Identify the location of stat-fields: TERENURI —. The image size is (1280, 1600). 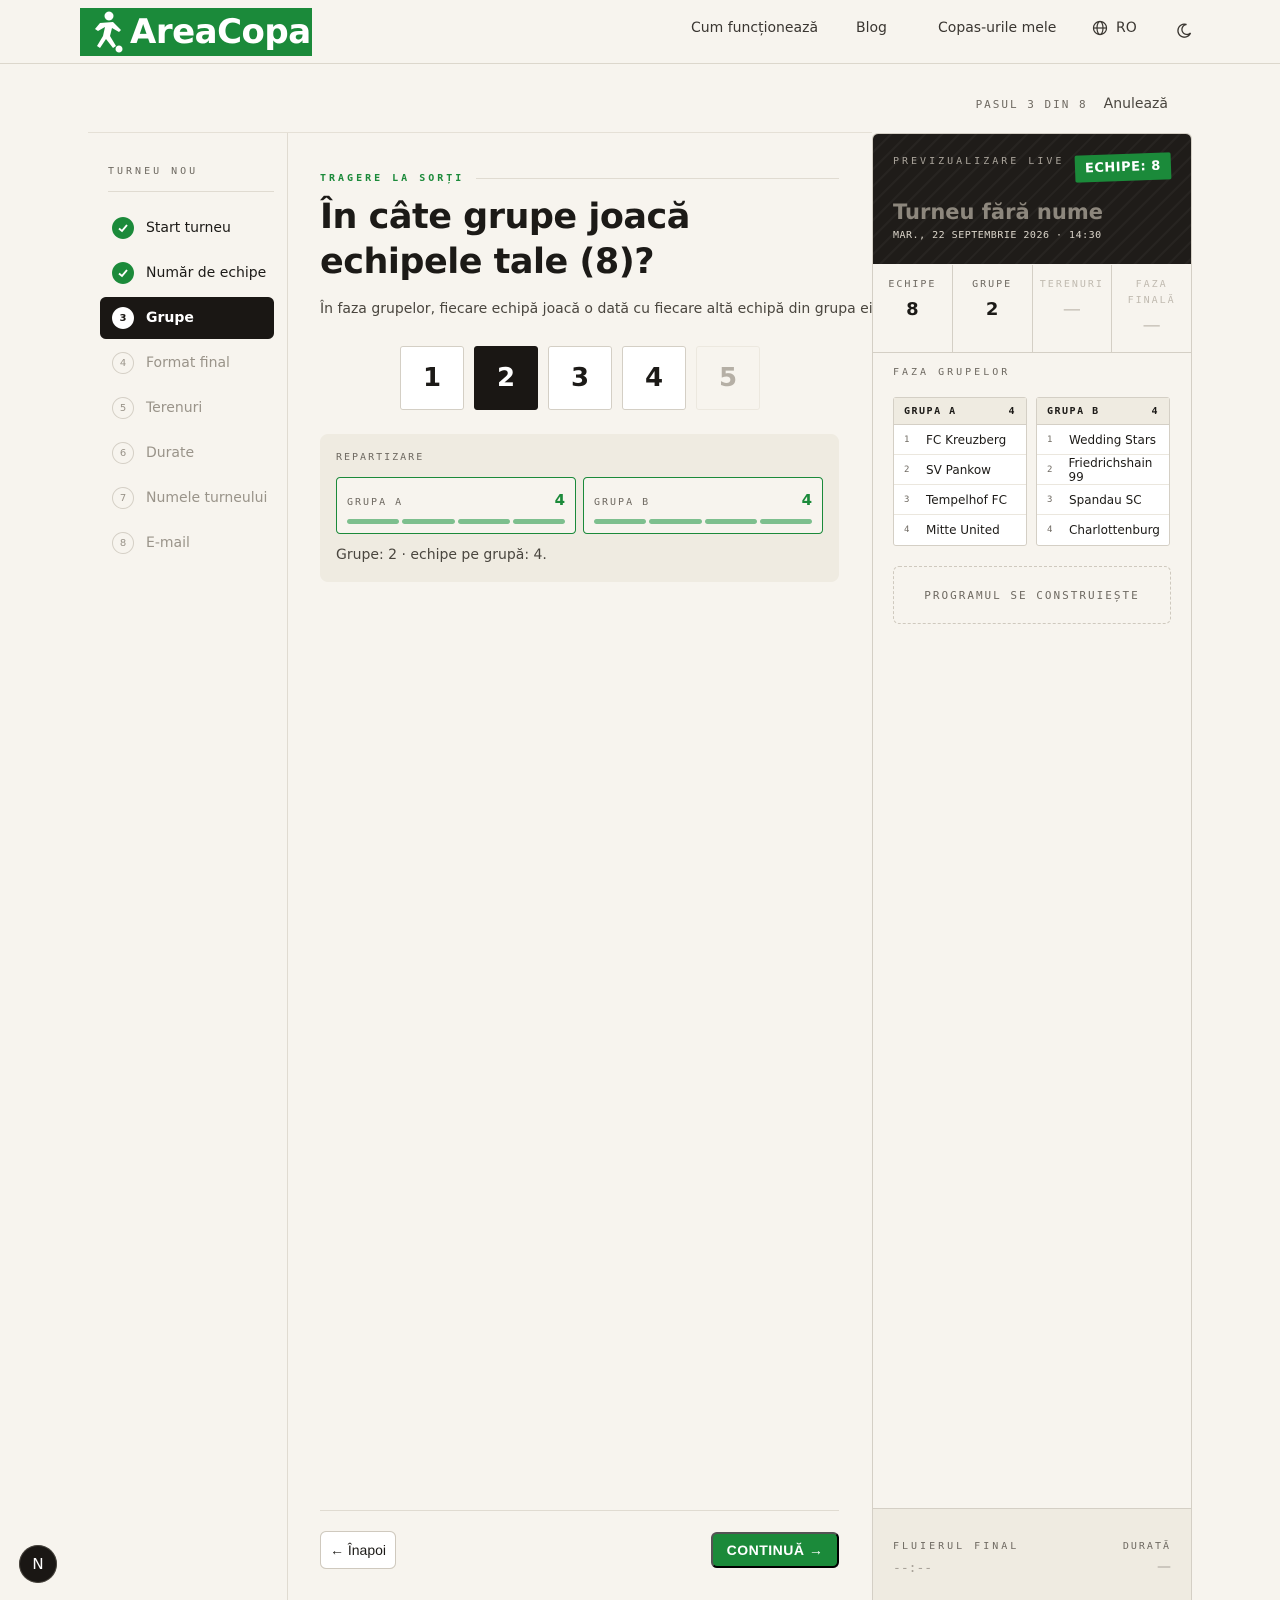
(1073, 308).